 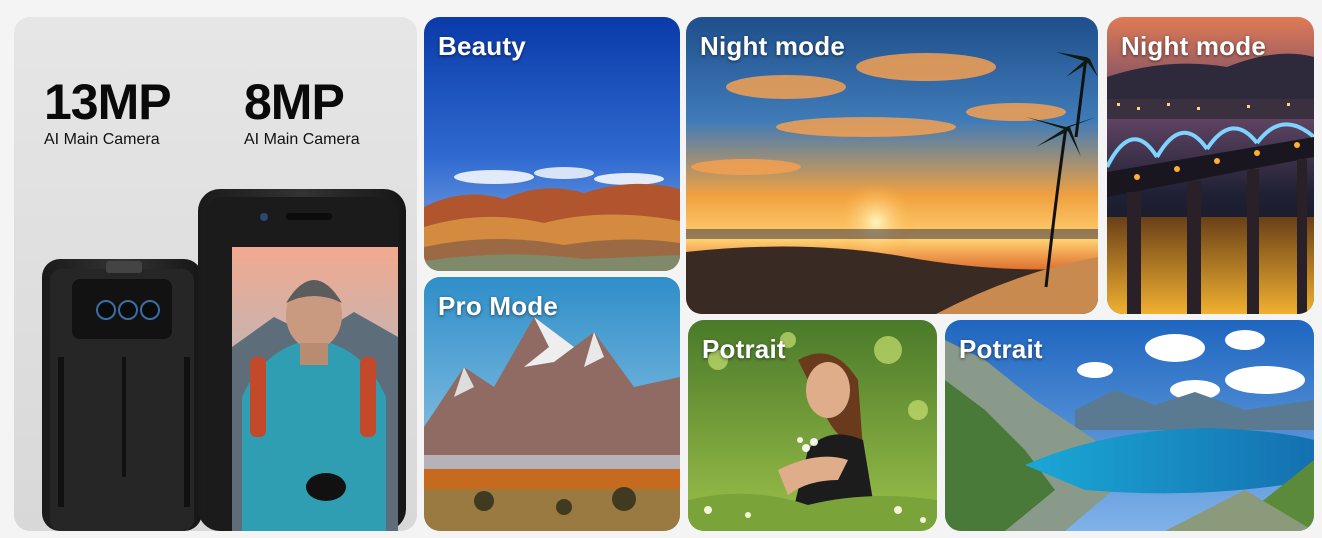 What do you see at coordinates (552, 404) in the screenshot?
I see `tile-pro-mode: Pro Mode` at bounding box center [552, 404].